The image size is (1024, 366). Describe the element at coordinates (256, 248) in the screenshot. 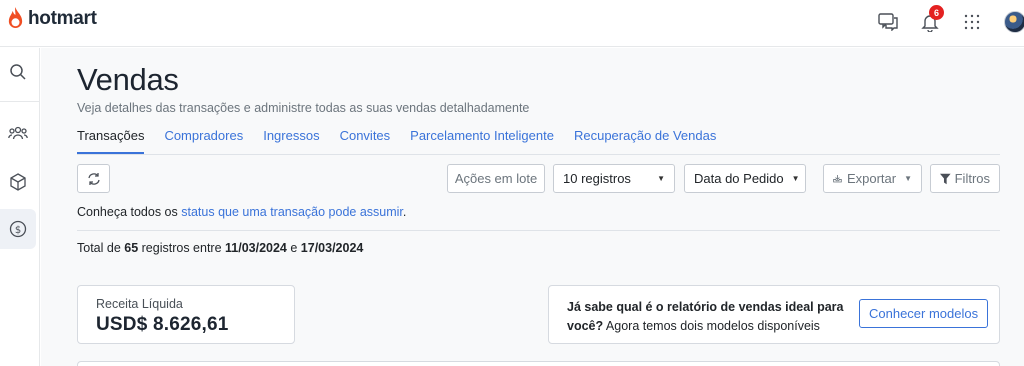

I see `total-start-date: 11/03/2024` at that location.